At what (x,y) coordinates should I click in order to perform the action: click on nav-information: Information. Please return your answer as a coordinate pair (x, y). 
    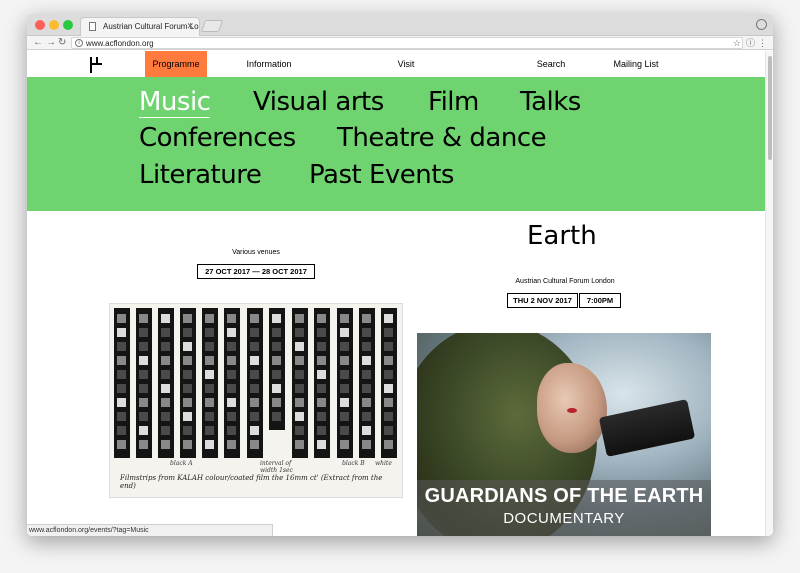
    Looking at the image, I should click on (269, 64).